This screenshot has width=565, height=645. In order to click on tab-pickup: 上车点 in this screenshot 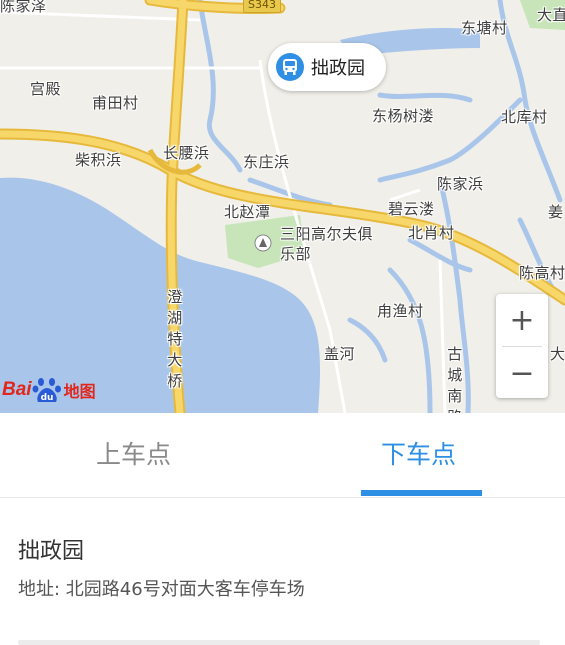, I will do `click(133, 455)`.